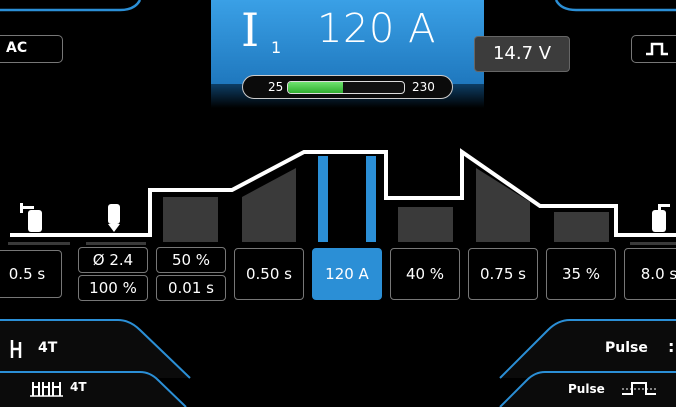 The height and width of the screenshot is (407, 676). I want to click on range-bar-fill, so click(315, 87).